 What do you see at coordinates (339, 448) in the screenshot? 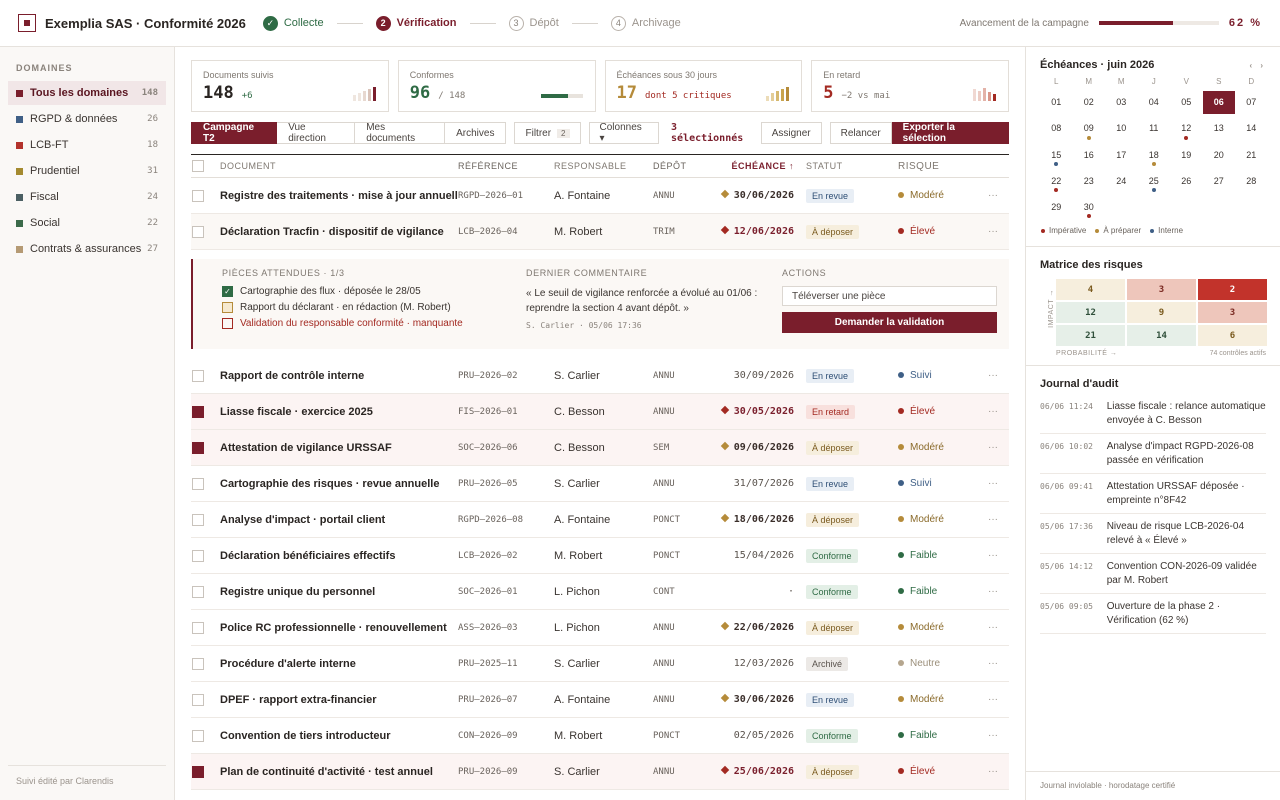
I see `document-name: Attestation de vigilance URSSAF` at bounding box center [339, 448].